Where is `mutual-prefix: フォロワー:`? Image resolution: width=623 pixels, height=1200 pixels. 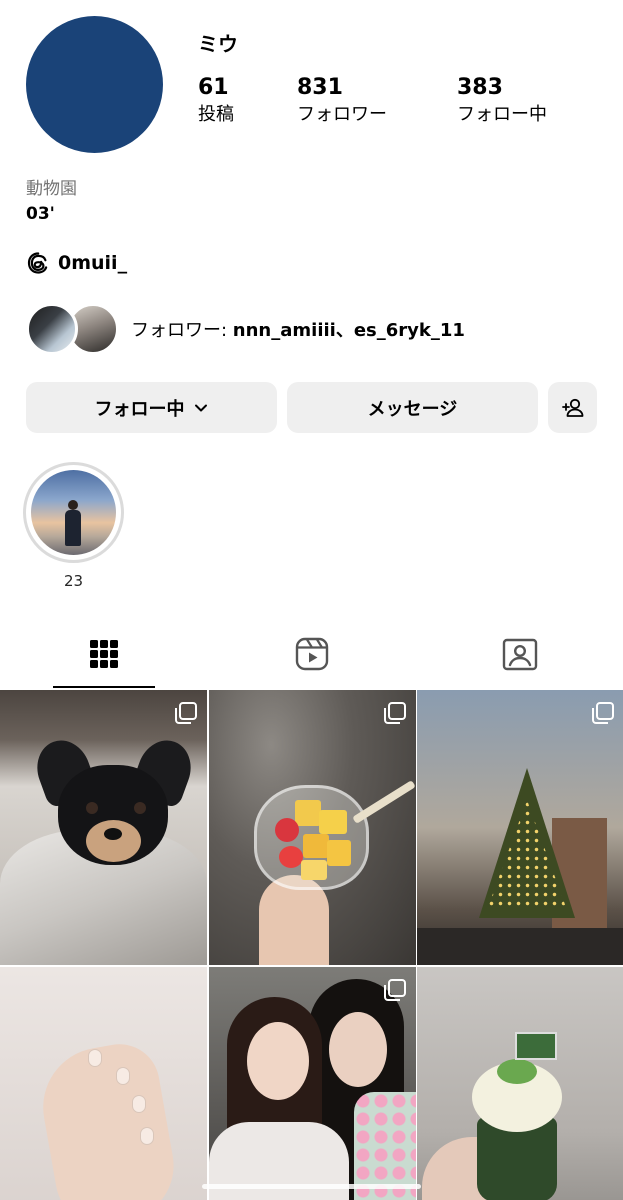 mutual-prefix: フォロワー: is located at coordinates (182, 330).